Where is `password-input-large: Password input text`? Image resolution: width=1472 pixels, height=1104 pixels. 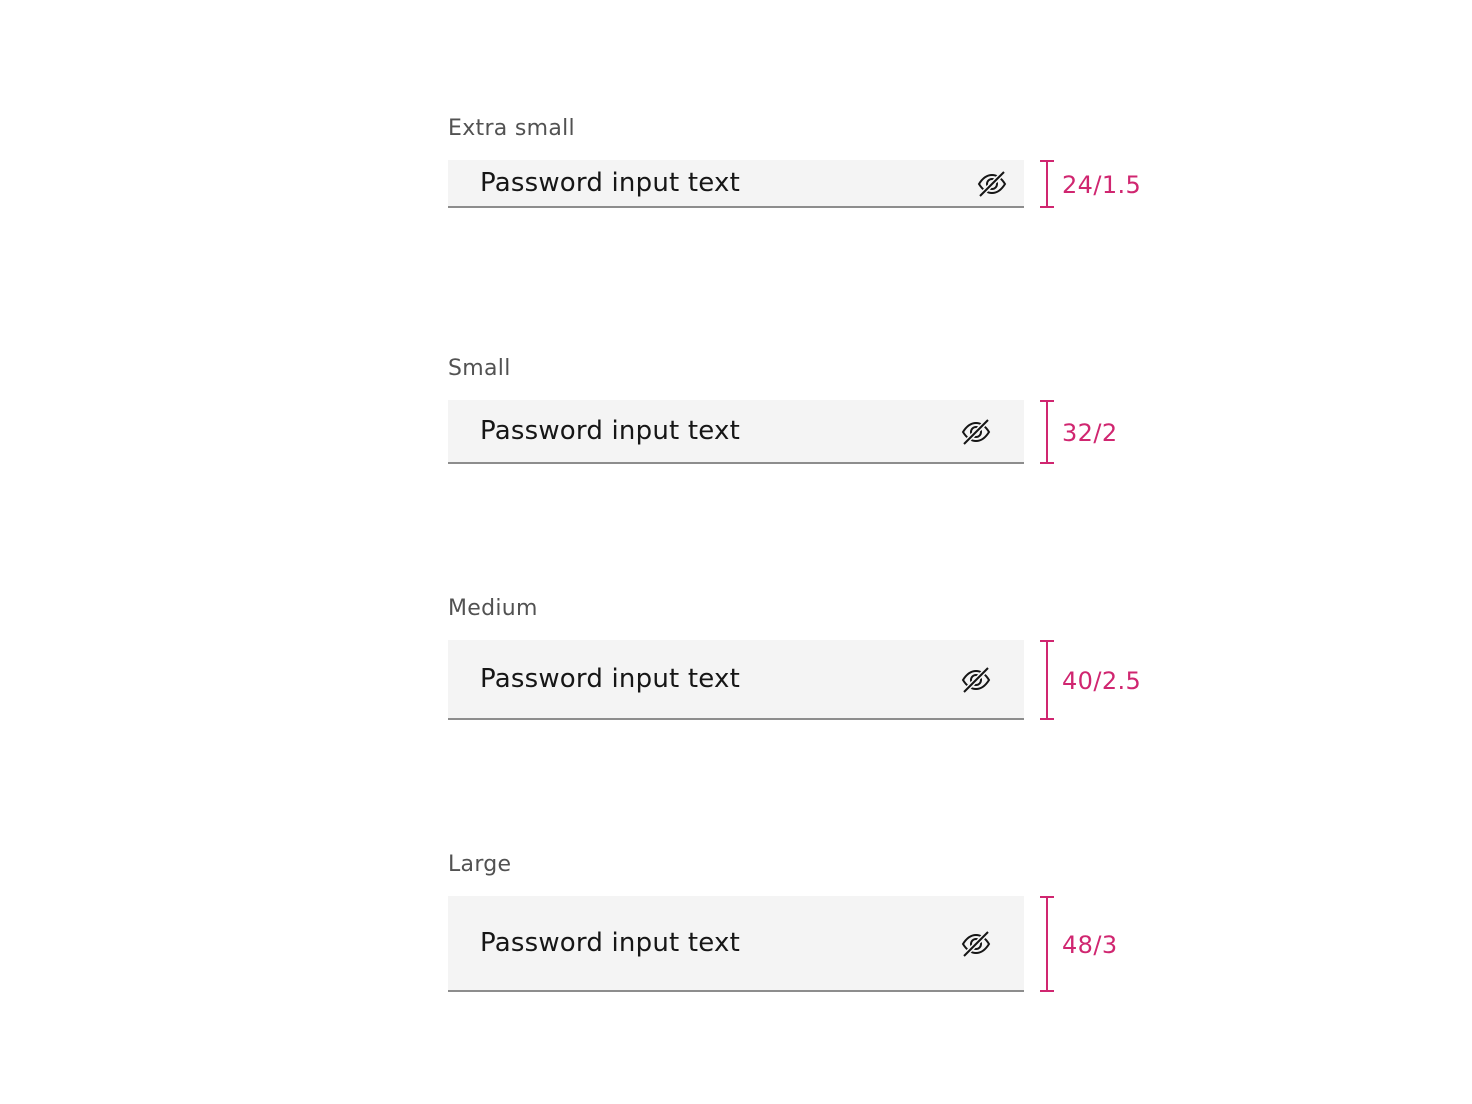
password-input-large: Password input text is located at coordinates (736, 944).